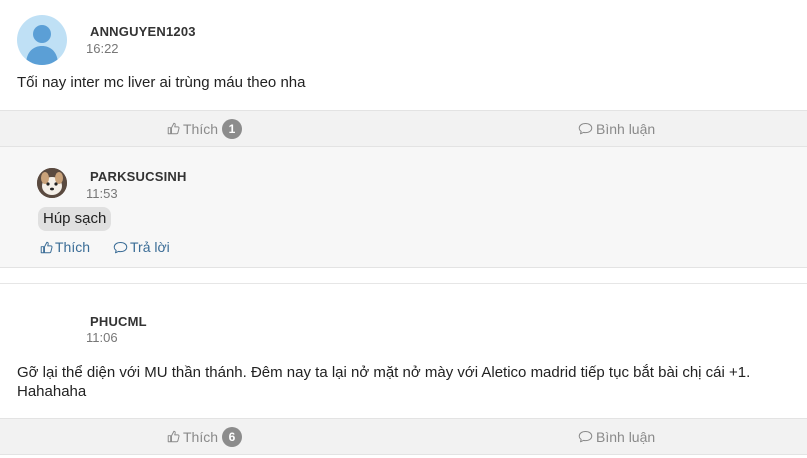 Image resolution: width=807 pixels, height=458 pixels. Describe the element at coordinates (232, 128) in the screenshot. I see `like-count-badge: 1` at that location.